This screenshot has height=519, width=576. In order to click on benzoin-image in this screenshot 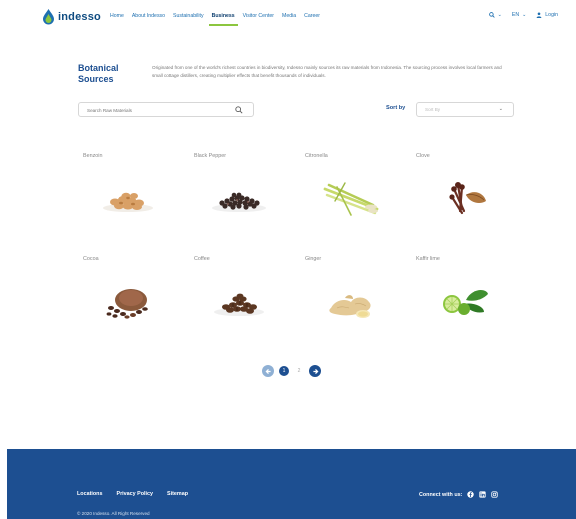, I will do `click(128, 202)`.